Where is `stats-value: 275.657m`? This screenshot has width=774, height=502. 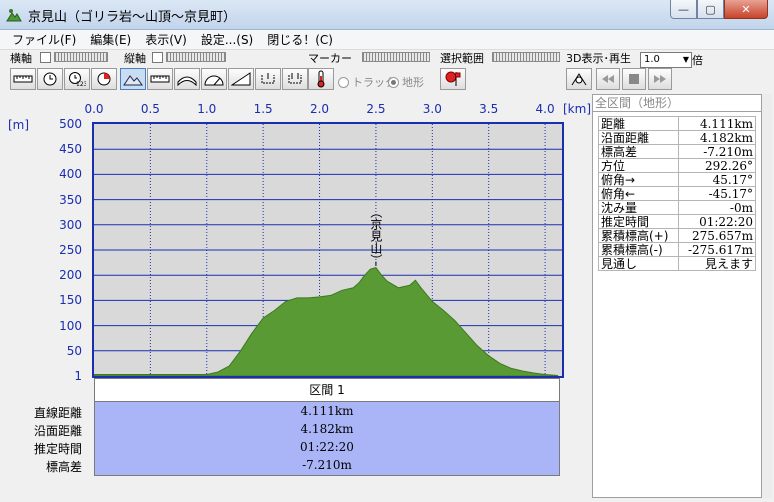 stats-value: 275.657m is located at coordinates (717, 235).